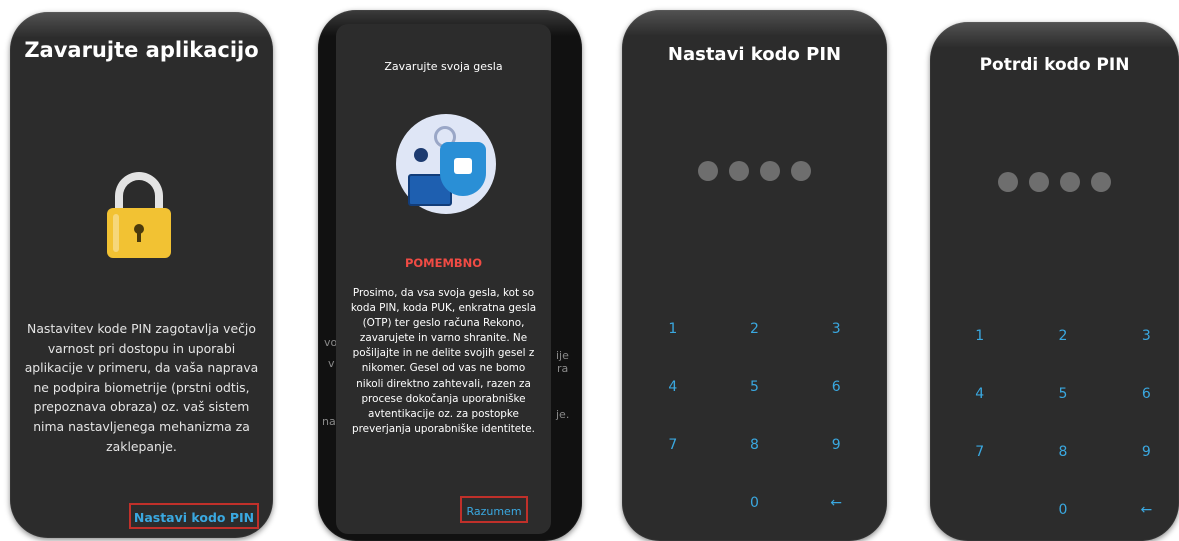 The image size is (1179, 541). What do you see at coordinates (446, 164) in the screenshot?
I see `security-shield-illustration` at bounding box center [446, 164].